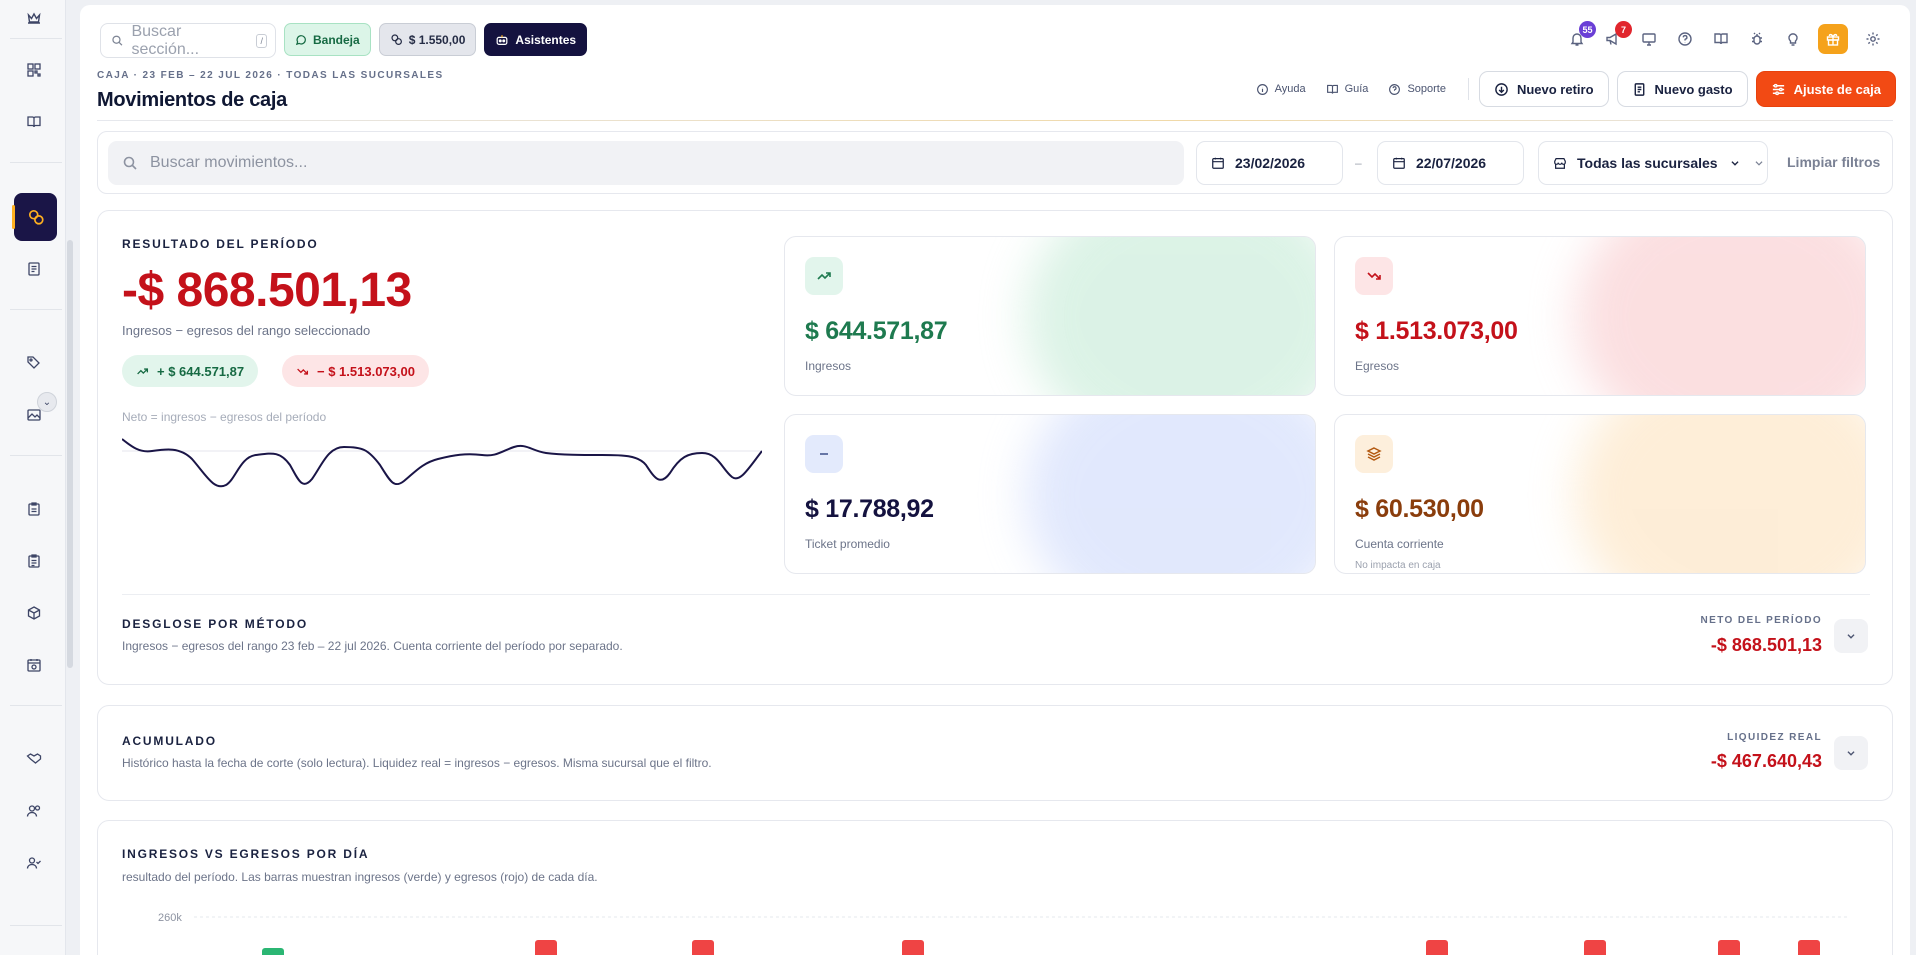 This screenshot has width=1916, height=955. What do you see at coordinates (1543, 89) in the screenshot?
I see `new-withdrawal-button: Nuevo retiro` at bounding box center [1543, 89].